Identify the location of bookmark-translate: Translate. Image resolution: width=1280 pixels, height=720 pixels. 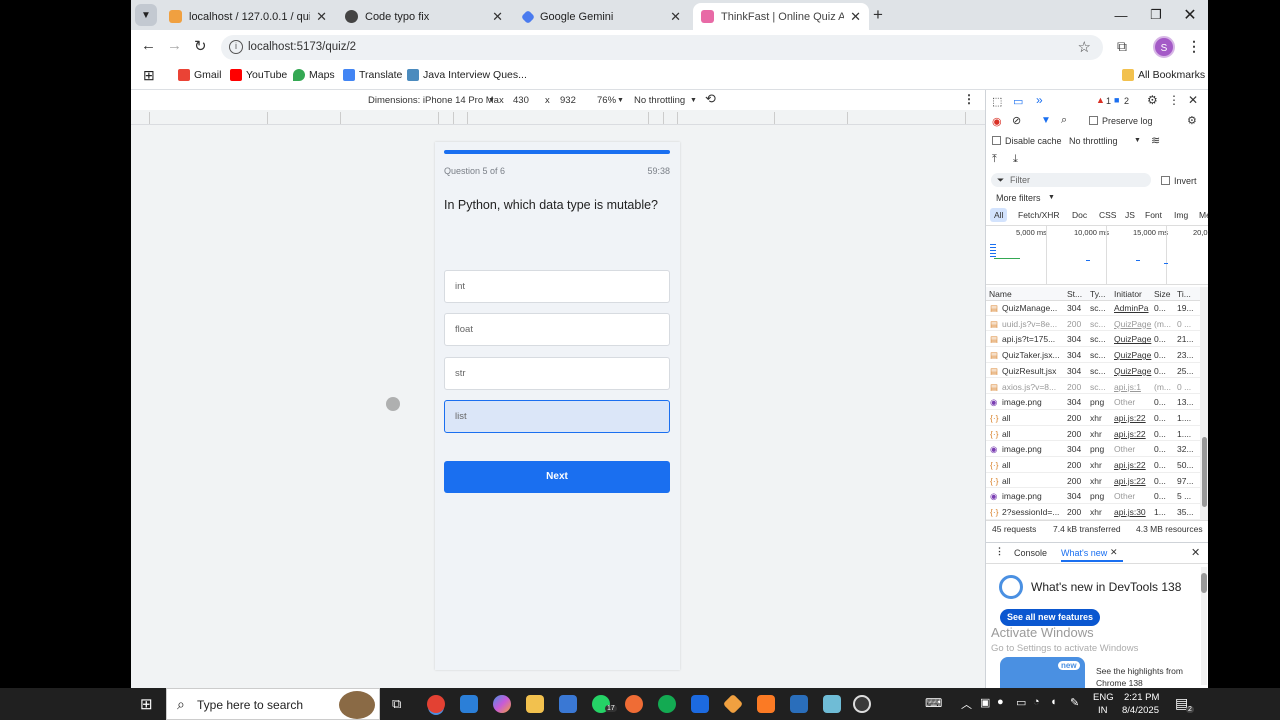
(372, 75).